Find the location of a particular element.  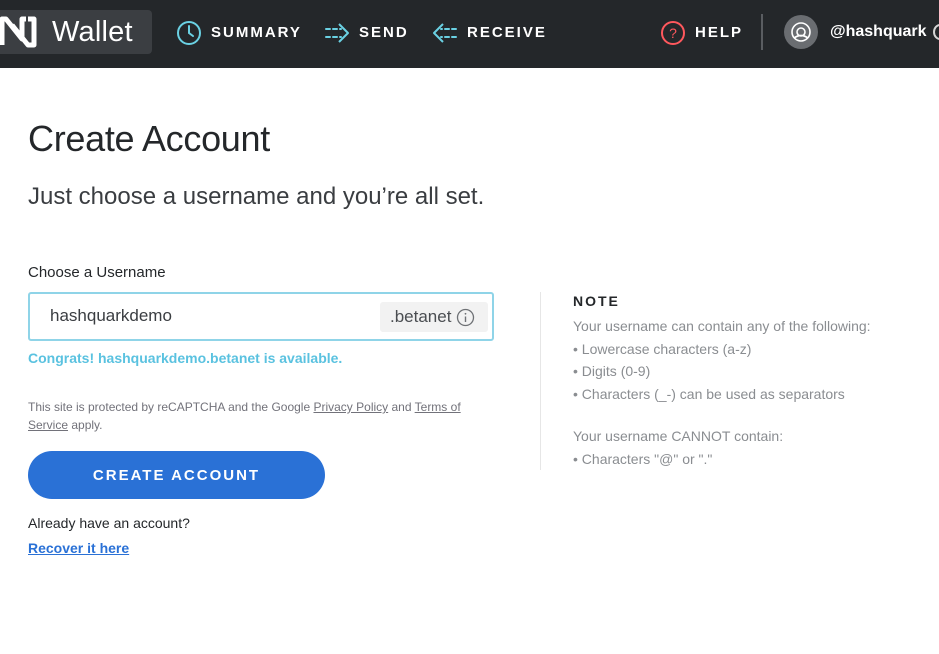

nav-receive: RECEIVE is located at coordinates (489, 33).